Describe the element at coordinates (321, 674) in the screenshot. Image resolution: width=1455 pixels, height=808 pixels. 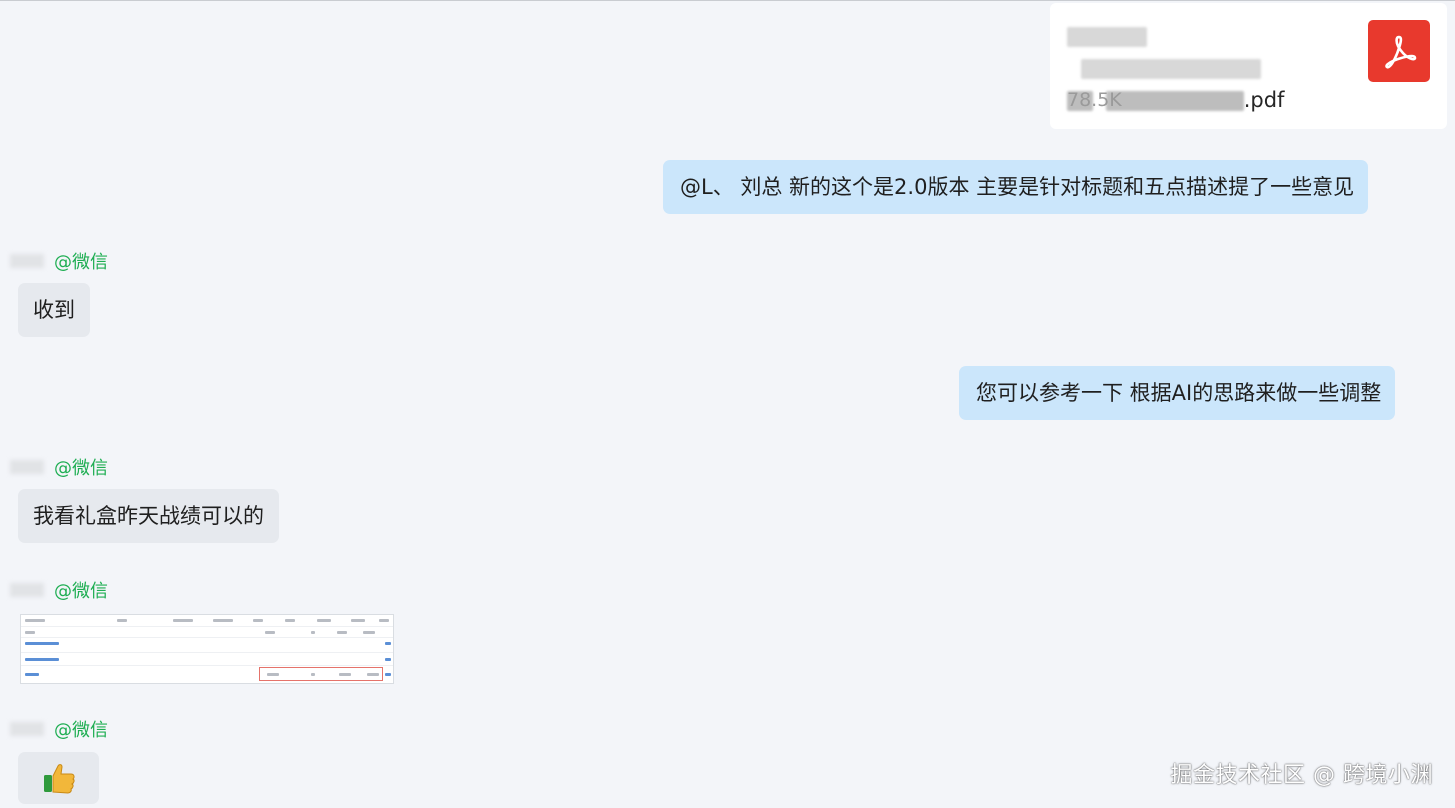
I see `thumb-highlight-box` at that location.